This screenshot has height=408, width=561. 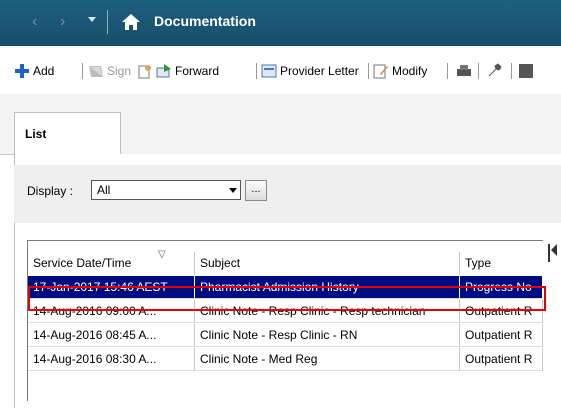 I want to click on tab-list-label: List, so click(x=36, y=134).